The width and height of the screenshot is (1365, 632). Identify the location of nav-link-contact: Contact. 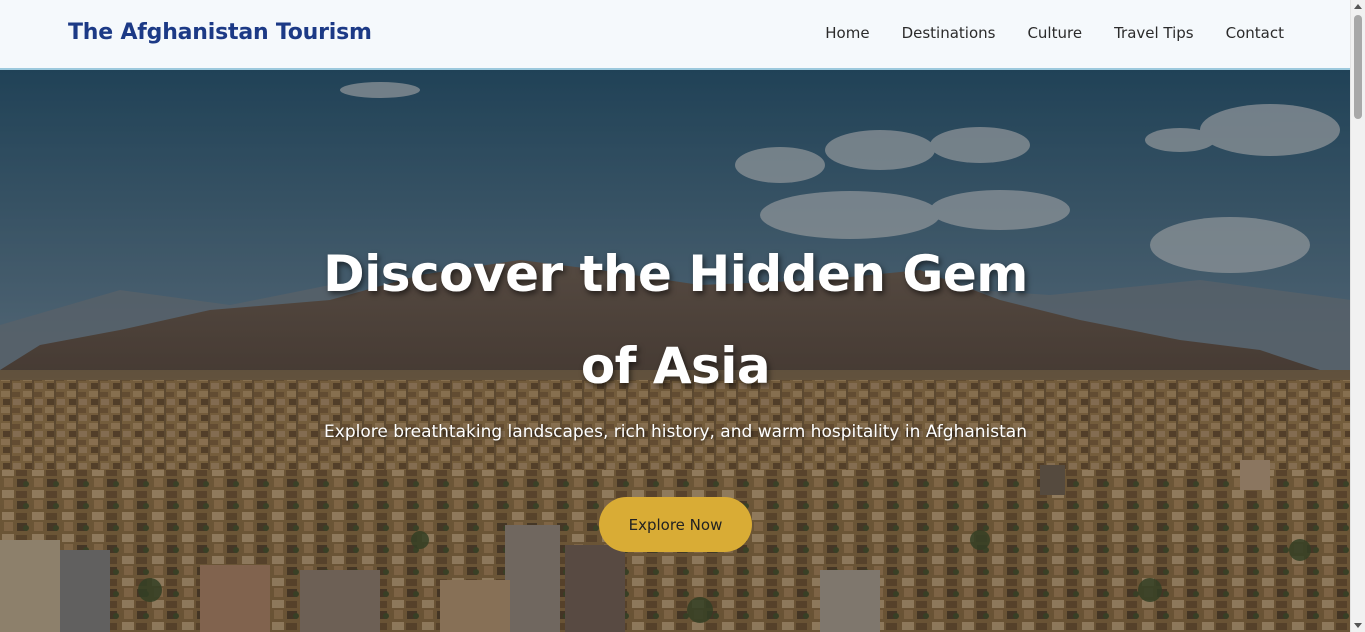
(1255, 33).